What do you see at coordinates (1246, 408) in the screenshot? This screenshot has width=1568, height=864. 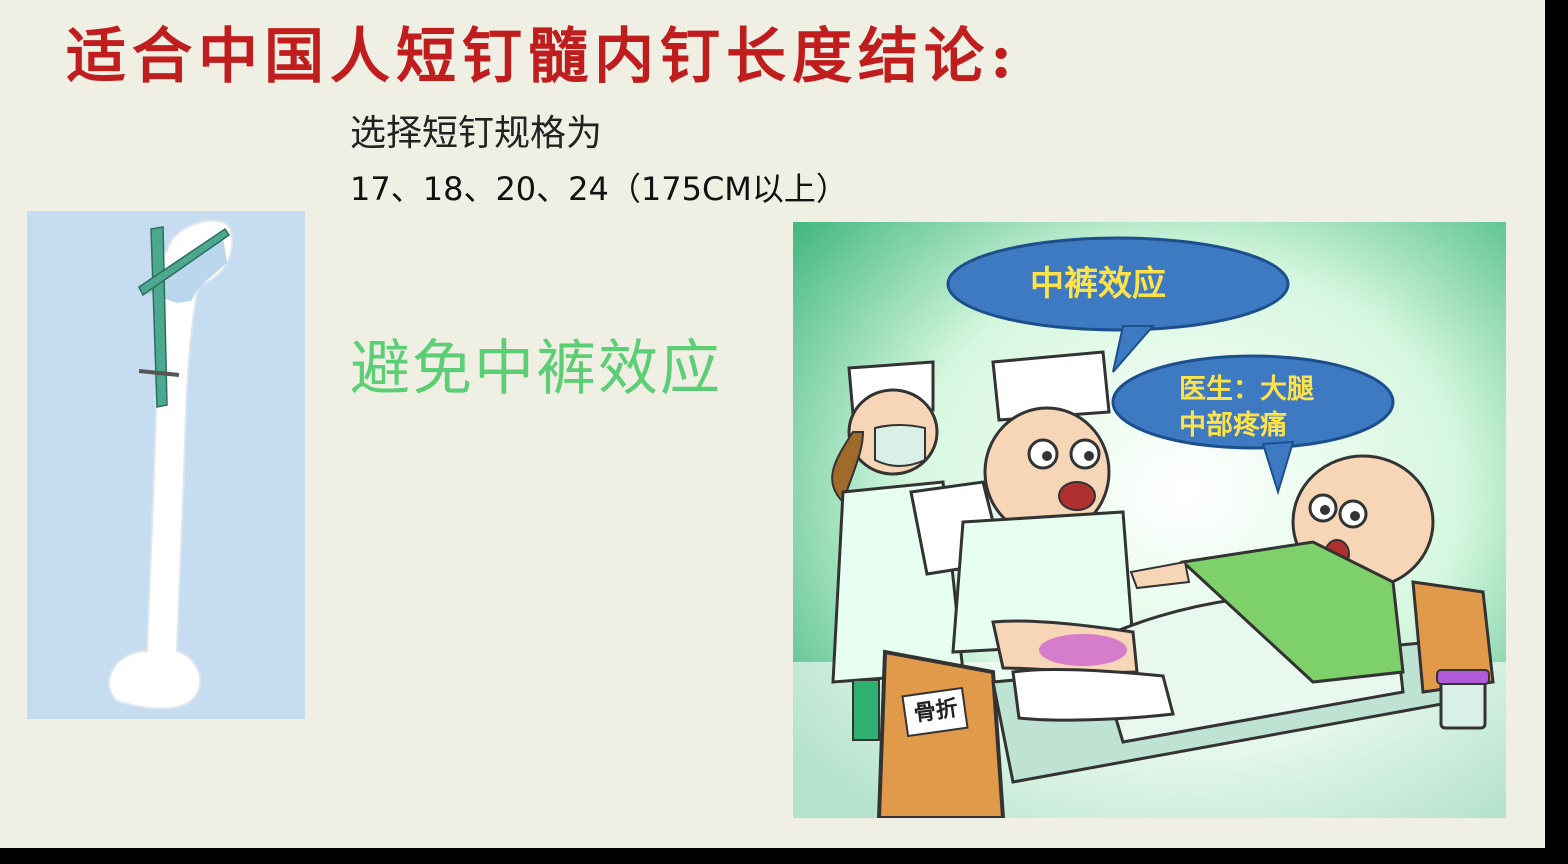 I see `bubble-patient-text: 医生：大腿 中部疼痛` at bounding box center [1246, 408].